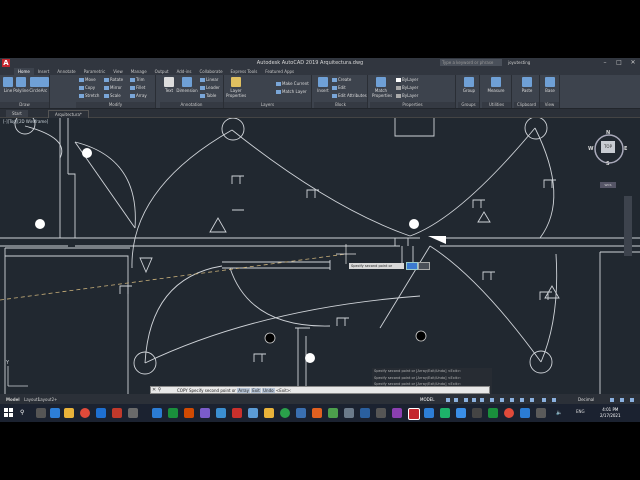  I want to click on word-icon, so click(157, 413).